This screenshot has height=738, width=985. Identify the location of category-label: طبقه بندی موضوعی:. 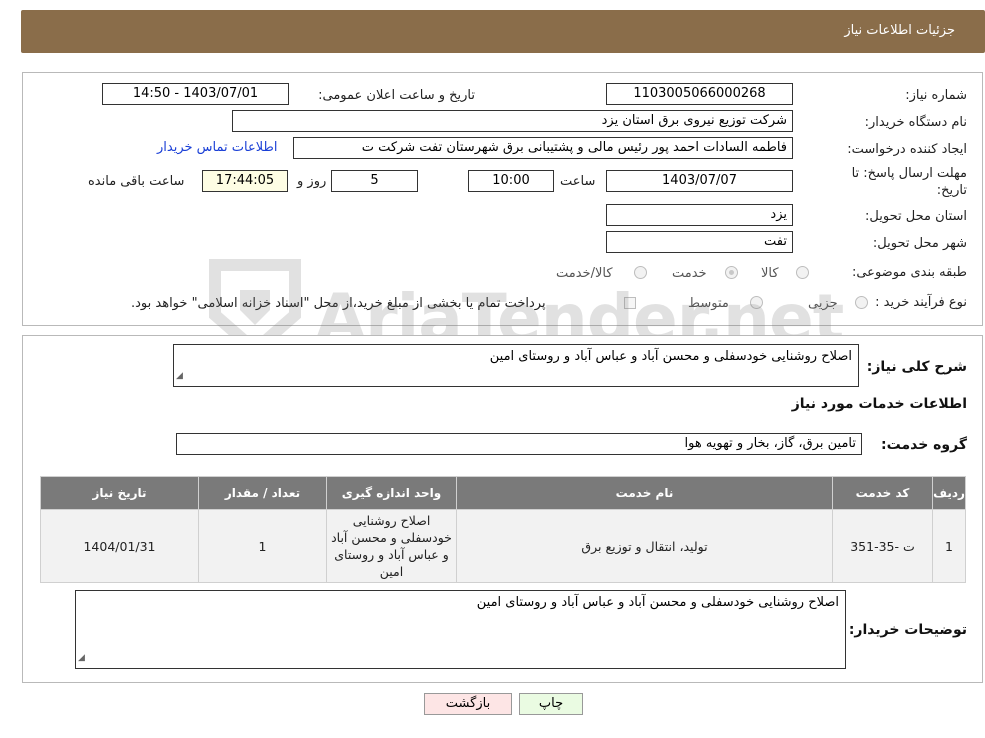
(909, 272).